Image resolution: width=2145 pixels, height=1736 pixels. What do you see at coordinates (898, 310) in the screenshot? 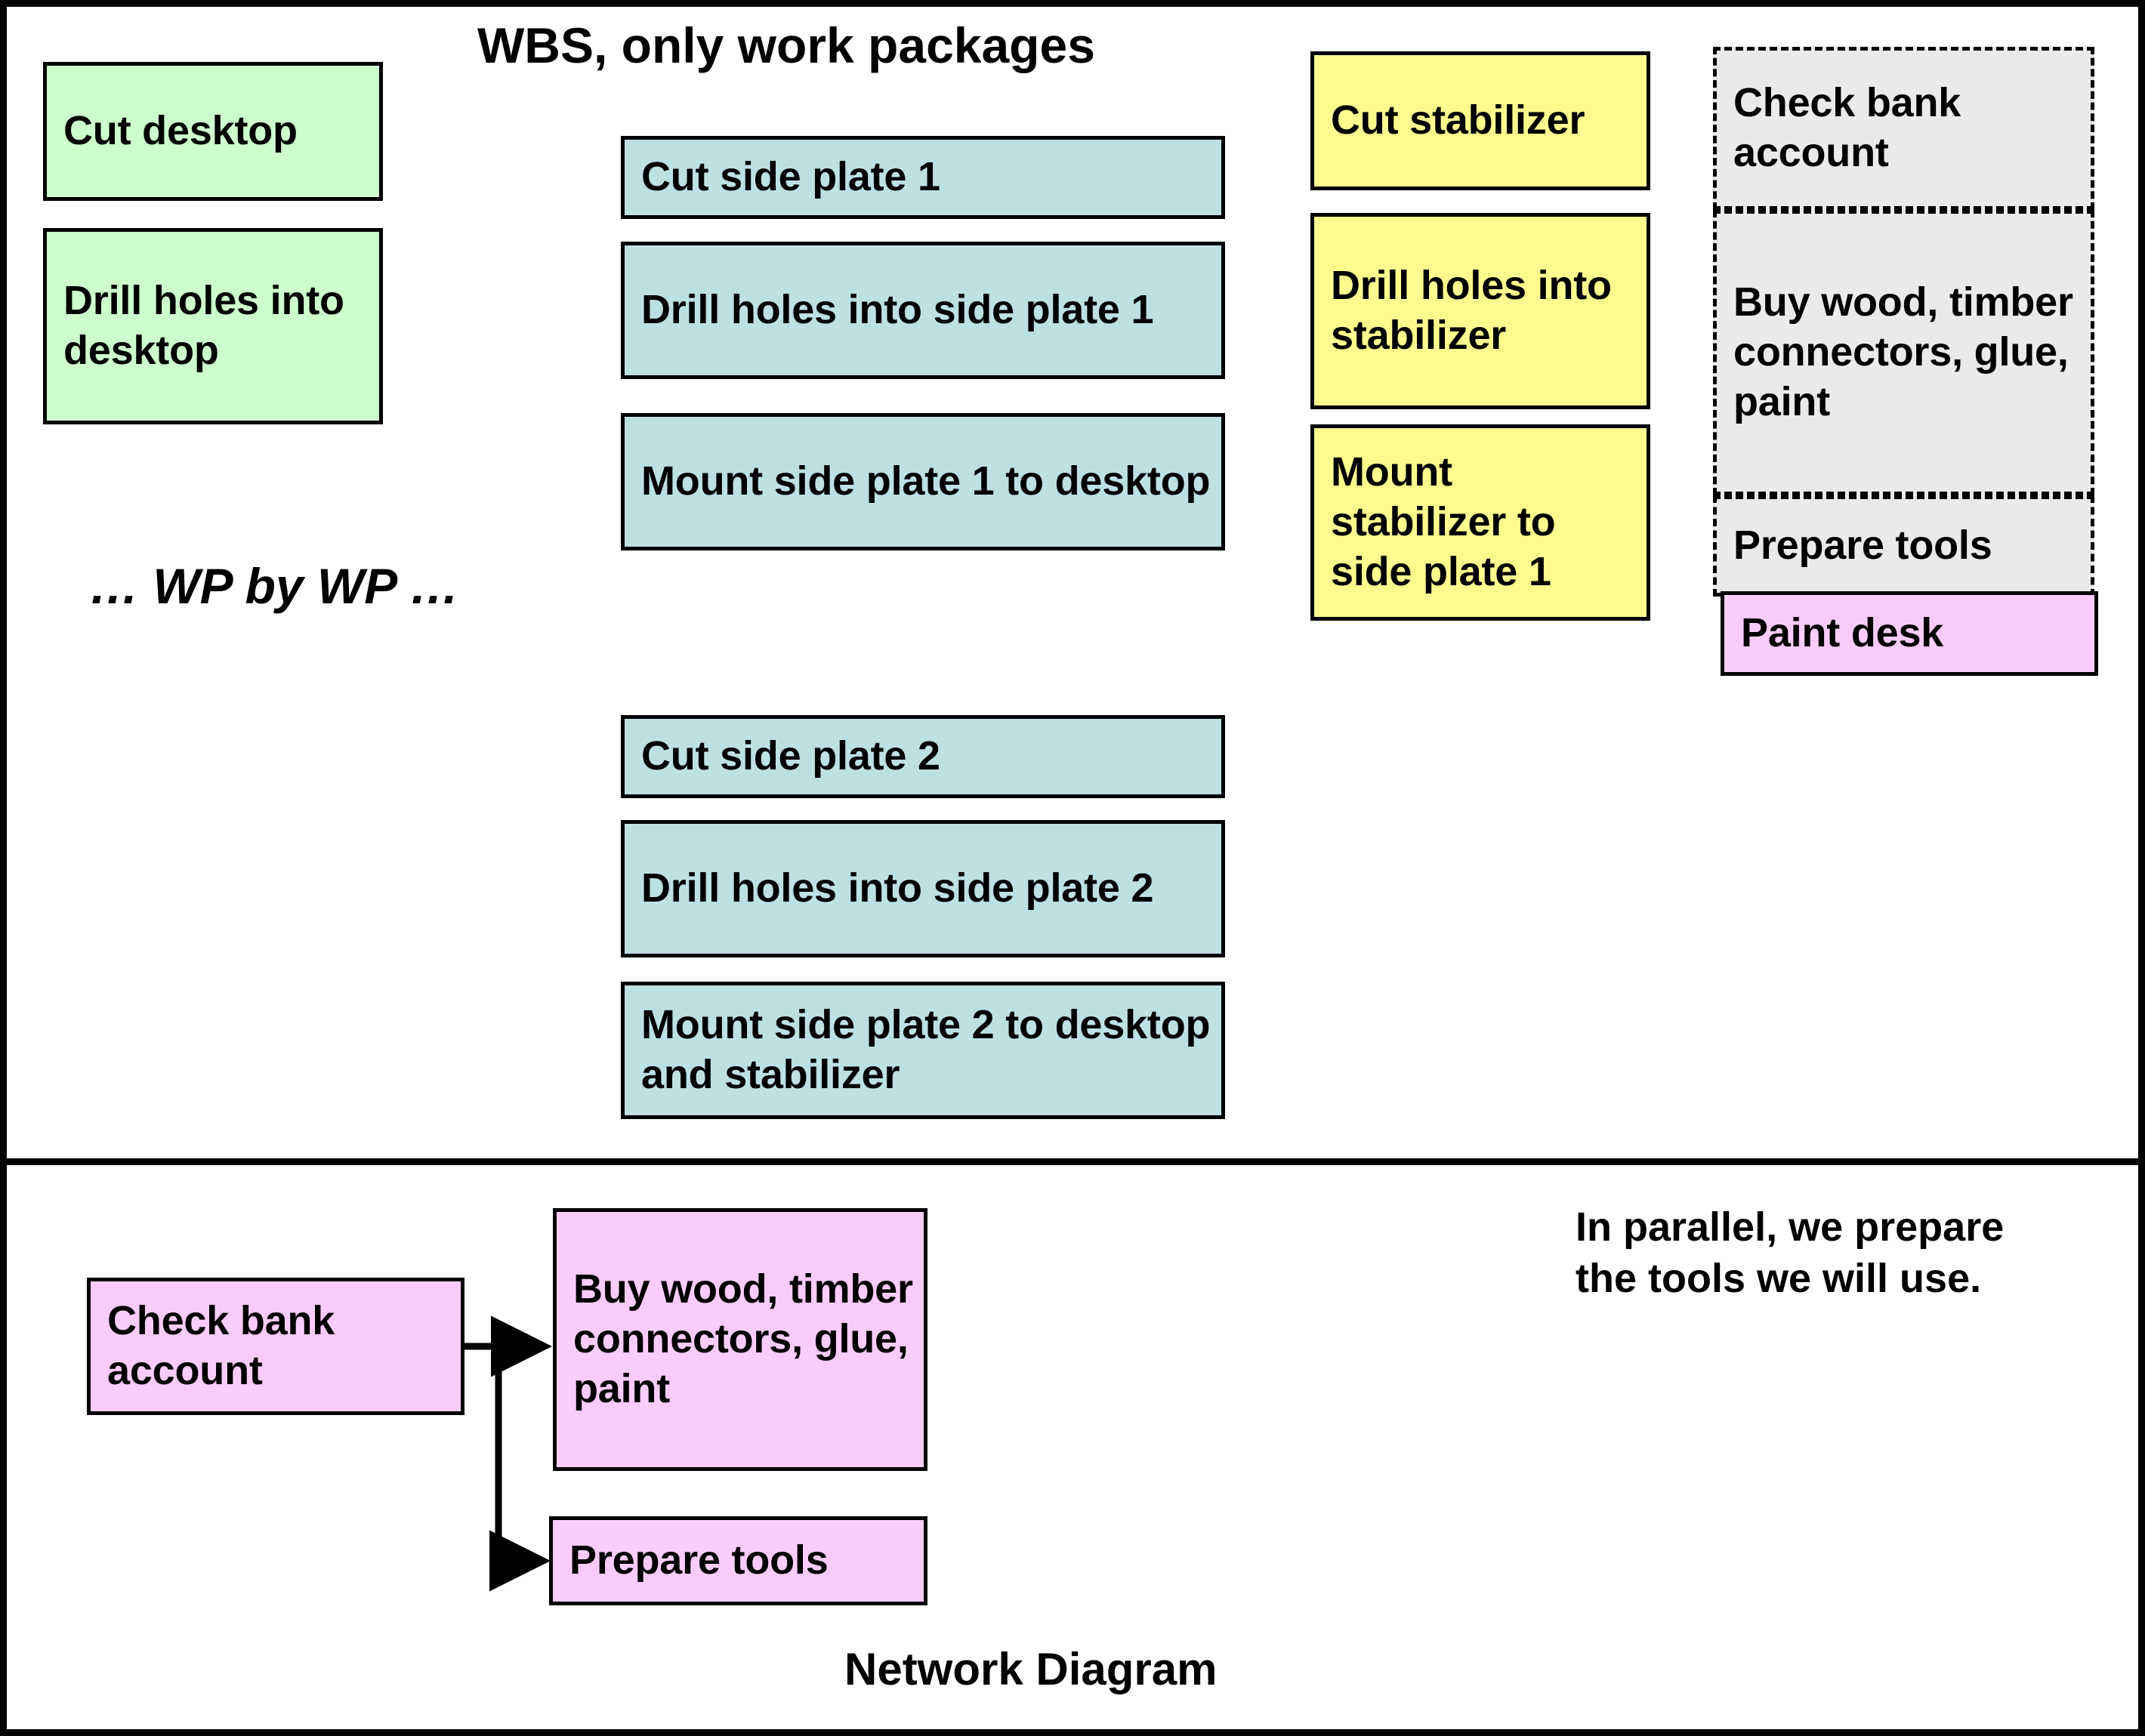
I see `wbs-node-label: Drill holes into side plate 1` at bounding box center [898, 310].